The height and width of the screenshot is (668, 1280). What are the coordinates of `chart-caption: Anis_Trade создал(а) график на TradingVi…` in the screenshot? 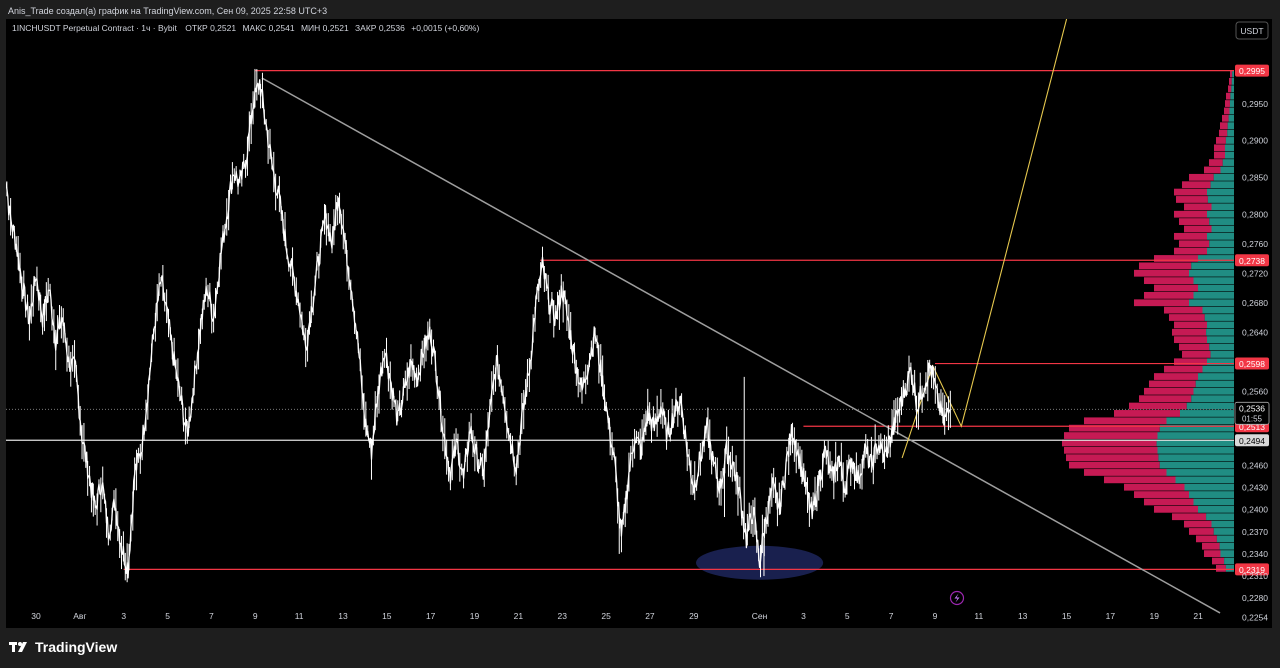 It's located at (168, 11).